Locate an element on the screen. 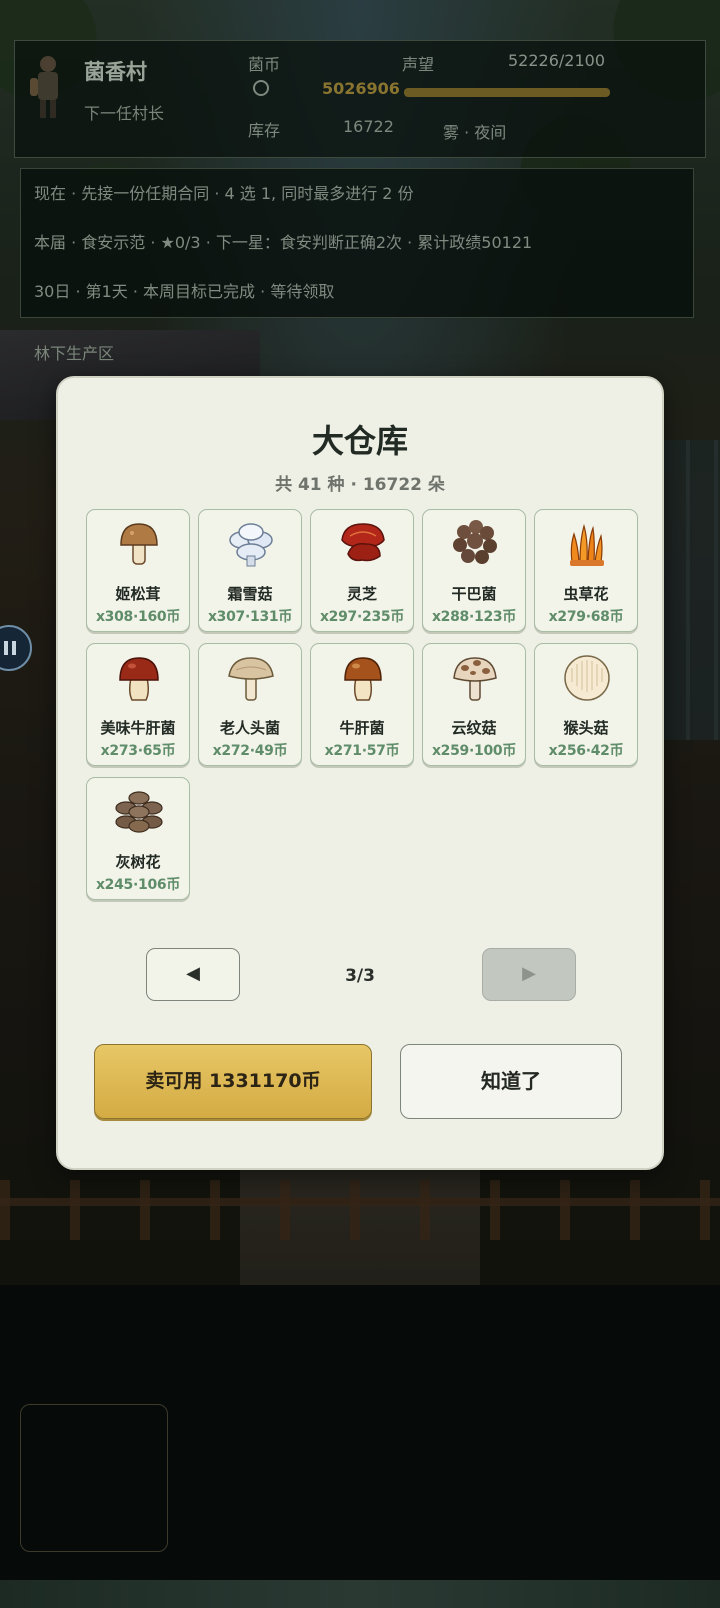 The height and width of the screenshot is (1608, 720). reputation-progress-fill is located at coordinates (507, 92).